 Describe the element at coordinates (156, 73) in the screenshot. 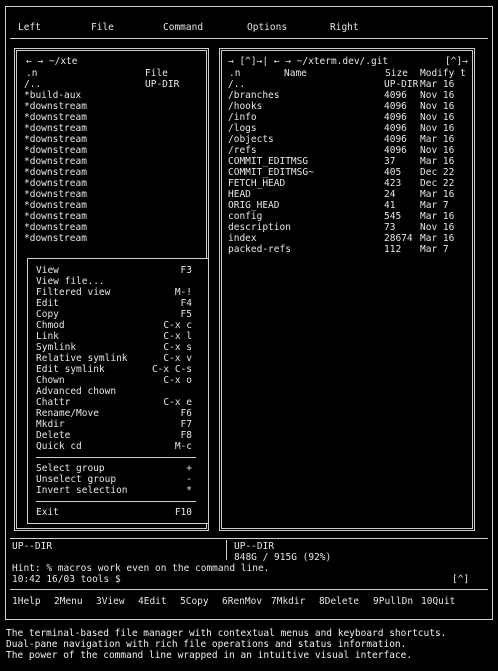

I see `left-col-file: File` at that location.